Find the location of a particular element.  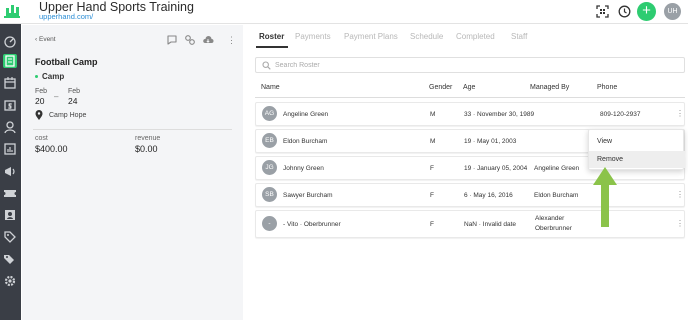

revenue-value: $0.00 is located at coordinates (146, 149).